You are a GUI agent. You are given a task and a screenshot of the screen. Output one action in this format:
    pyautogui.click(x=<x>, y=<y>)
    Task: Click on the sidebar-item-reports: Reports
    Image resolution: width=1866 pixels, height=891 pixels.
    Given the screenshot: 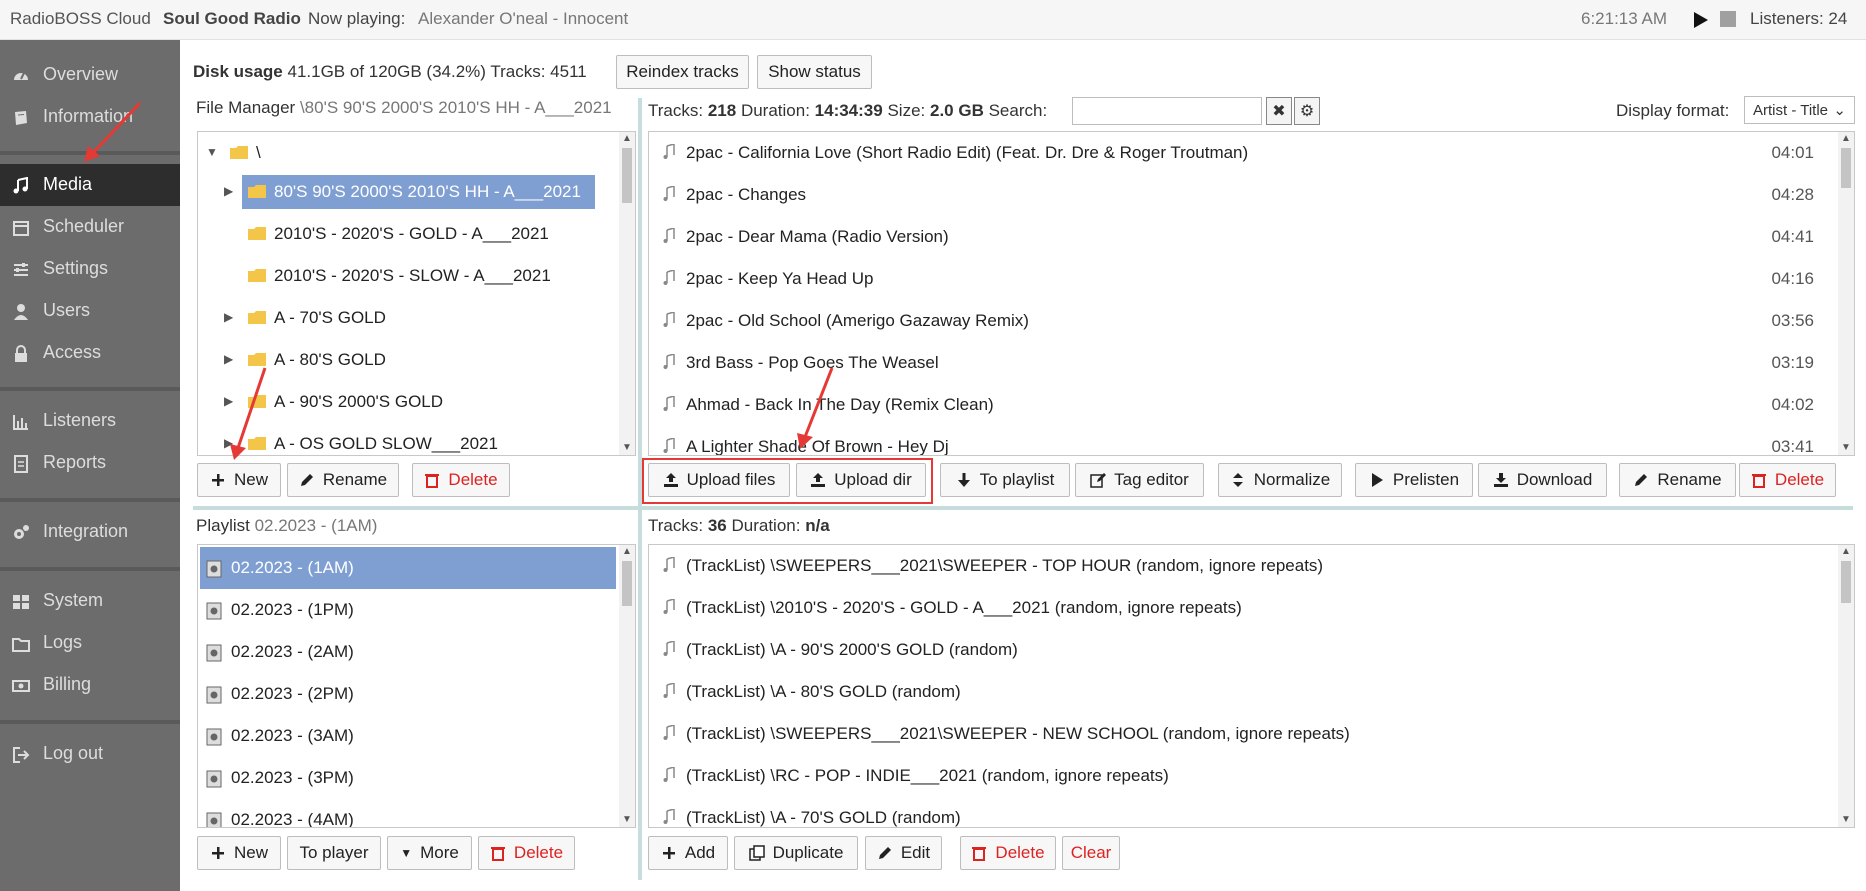 What is the action you would take?
    pyautogui.click(x=90, y=463)
    